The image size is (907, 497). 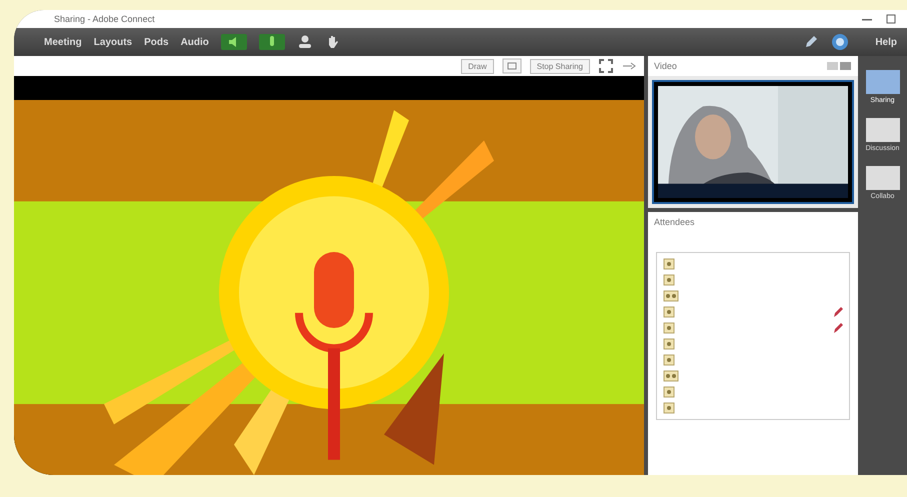 I want to click on menu-item: Pods, so click(x=156, y=42).